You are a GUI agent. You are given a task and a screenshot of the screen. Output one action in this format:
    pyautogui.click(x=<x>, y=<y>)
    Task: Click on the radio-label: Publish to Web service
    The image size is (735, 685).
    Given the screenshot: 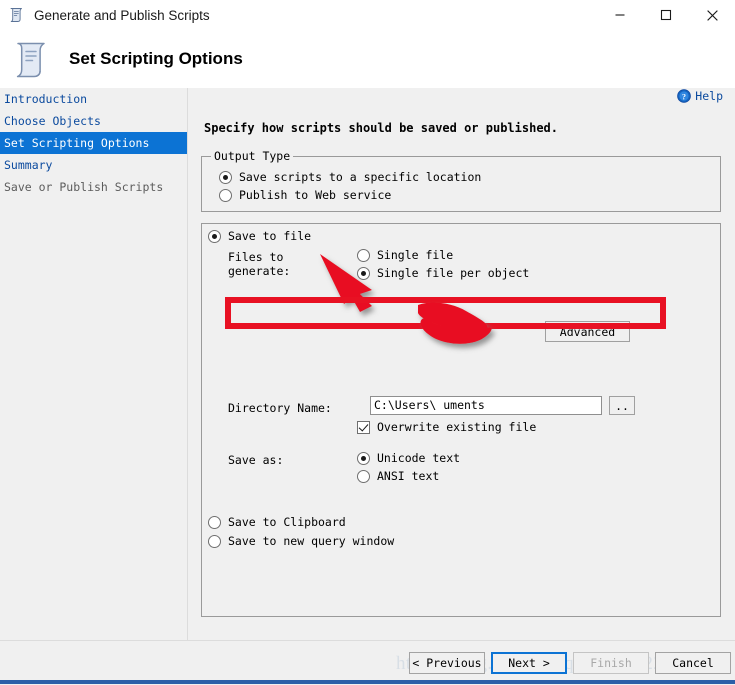 What is the action you would take?
    pyautogui.click(x=315, y=195)
    